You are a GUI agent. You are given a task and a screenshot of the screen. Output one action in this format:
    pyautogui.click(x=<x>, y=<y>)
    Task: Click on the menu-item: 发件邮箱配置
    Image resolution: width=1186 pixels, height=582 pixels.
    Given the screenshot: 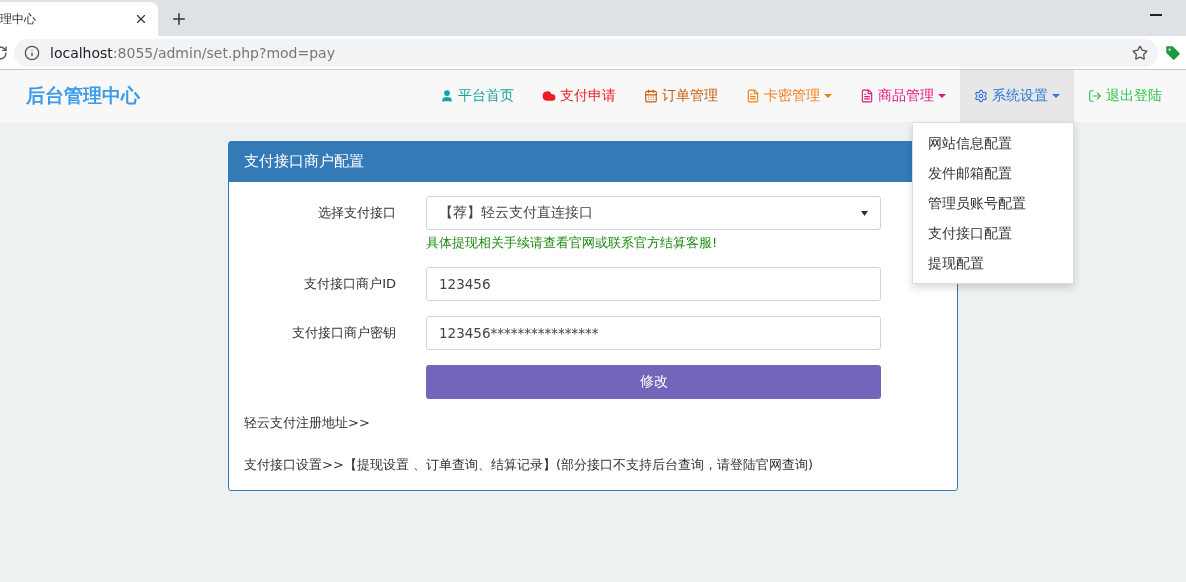 What is the action you would take?
    pyautogui.click(x=993, y=173)
    